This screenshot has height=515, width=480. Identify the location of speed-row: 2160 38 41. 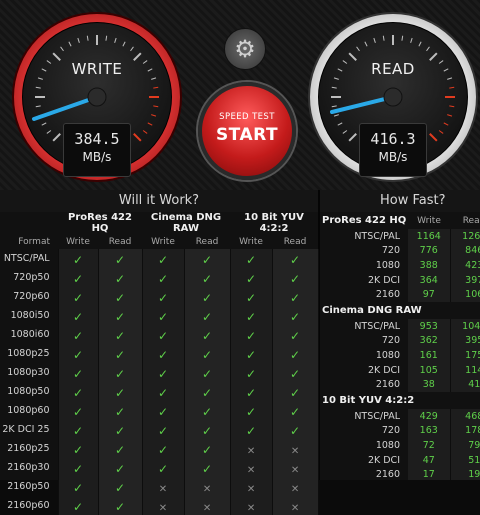
(400, 384).